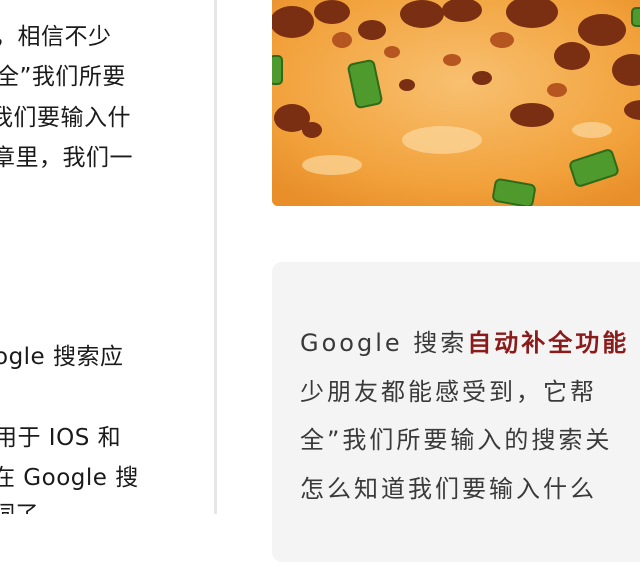 This screenshot has width=640, height=562. Describe the element at coordinates (456, 440) in the screenshot. I see `card-line-3: 全”我们所要输入的搜索关` at that location.